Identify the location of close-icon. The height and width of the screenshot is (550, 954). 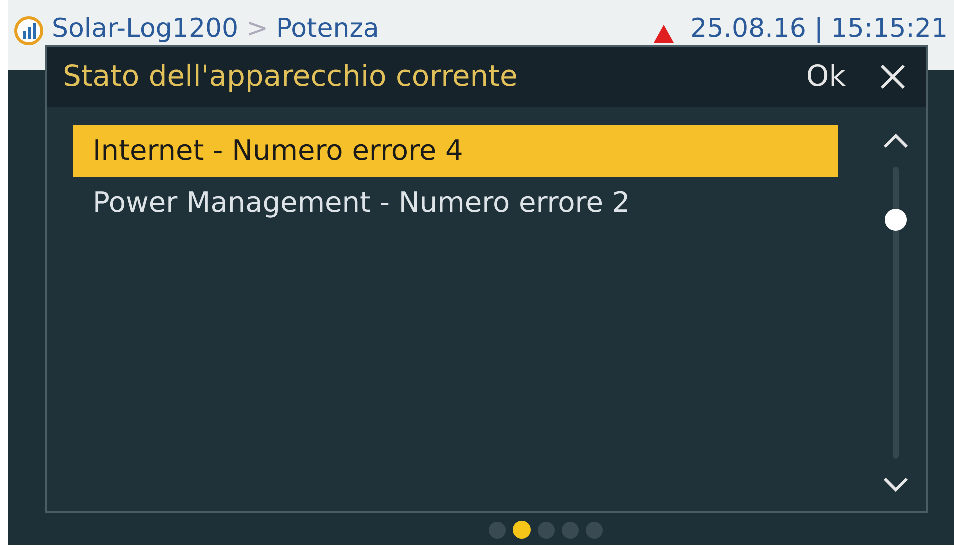
(893, 77).